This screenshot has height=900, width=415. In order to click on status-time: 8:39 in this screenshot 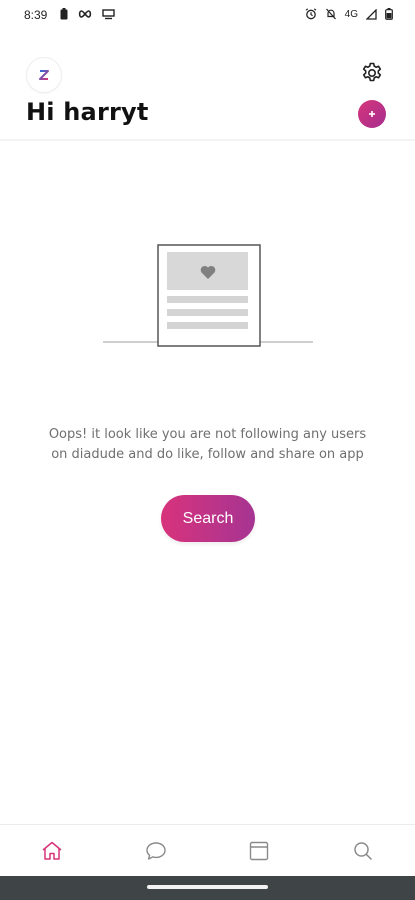, I will do `click(36, 15)`.